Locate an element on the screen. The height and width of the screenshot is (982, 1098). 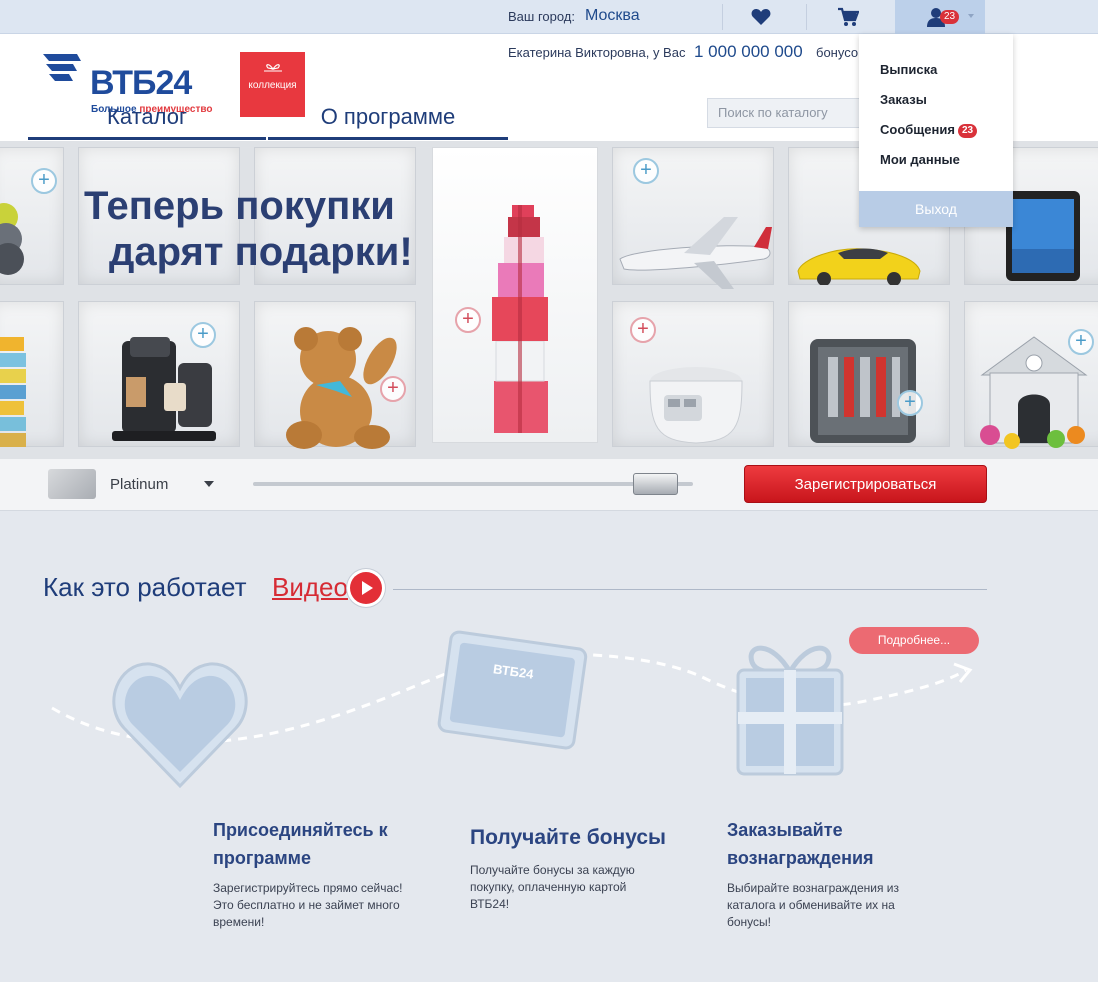
step-title-line: Получайте бонусы is located at coordinates (568, 837).